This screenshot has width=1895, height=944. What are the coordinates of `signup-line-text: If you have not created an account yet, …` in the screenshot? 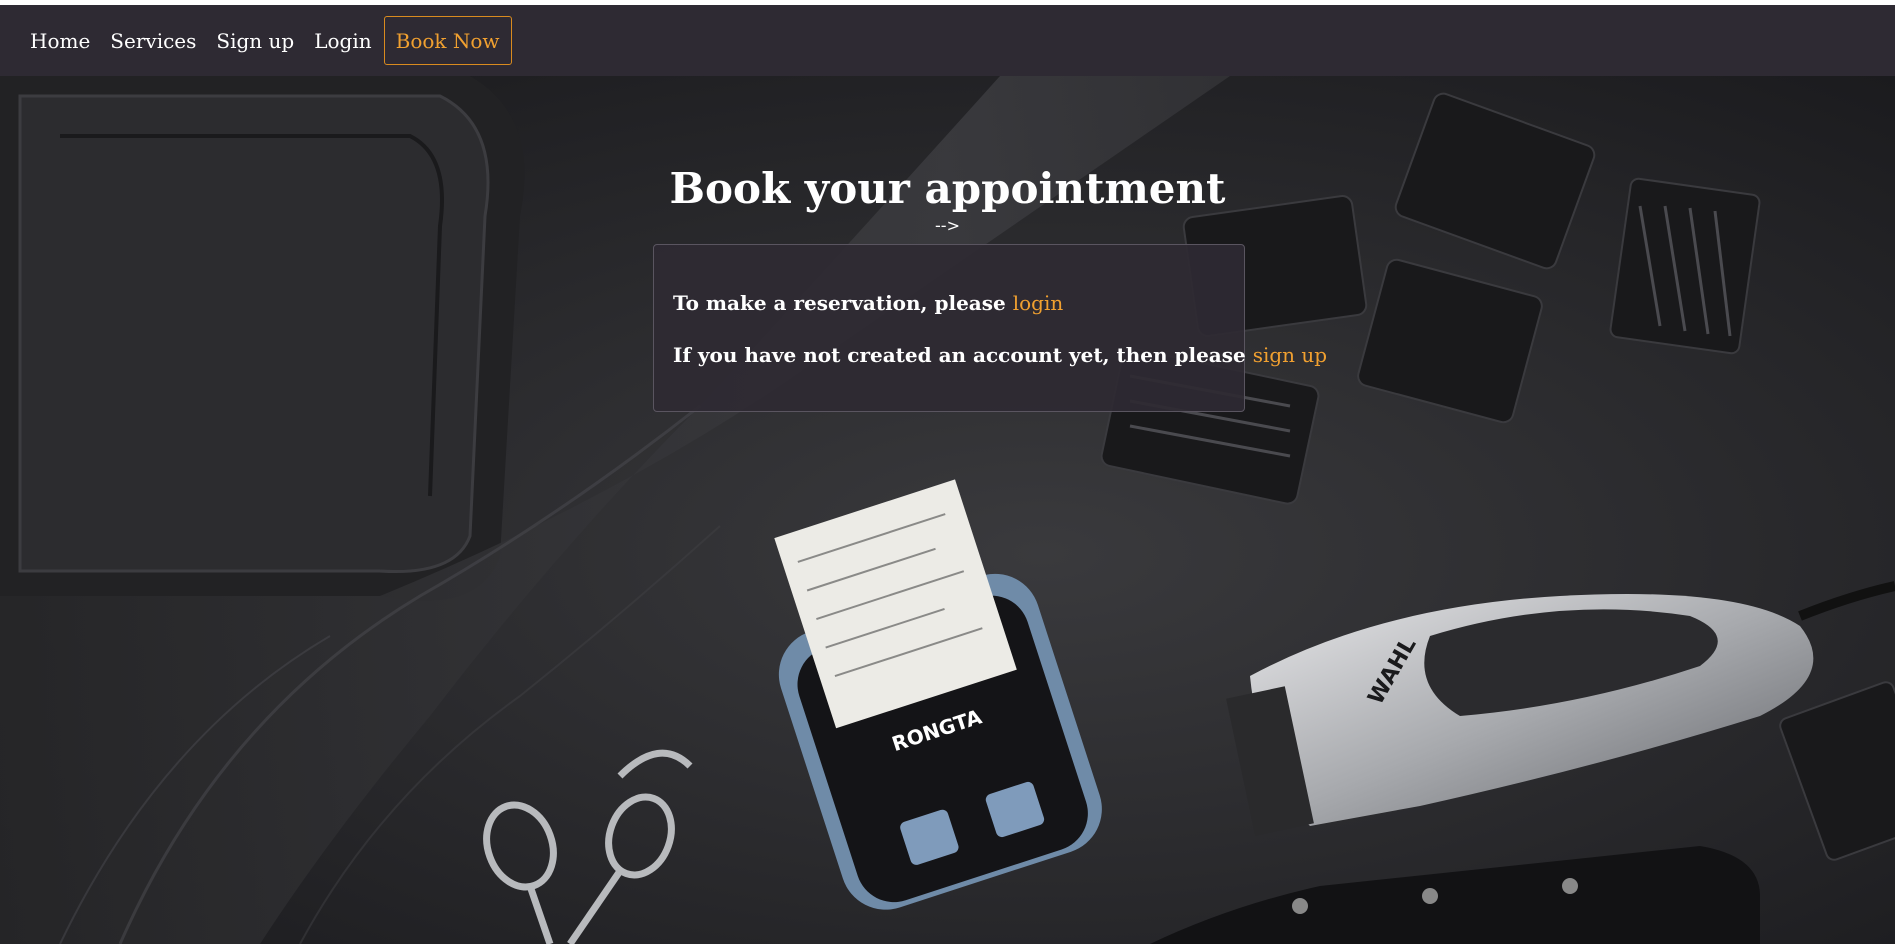 It's located at (963, 355).